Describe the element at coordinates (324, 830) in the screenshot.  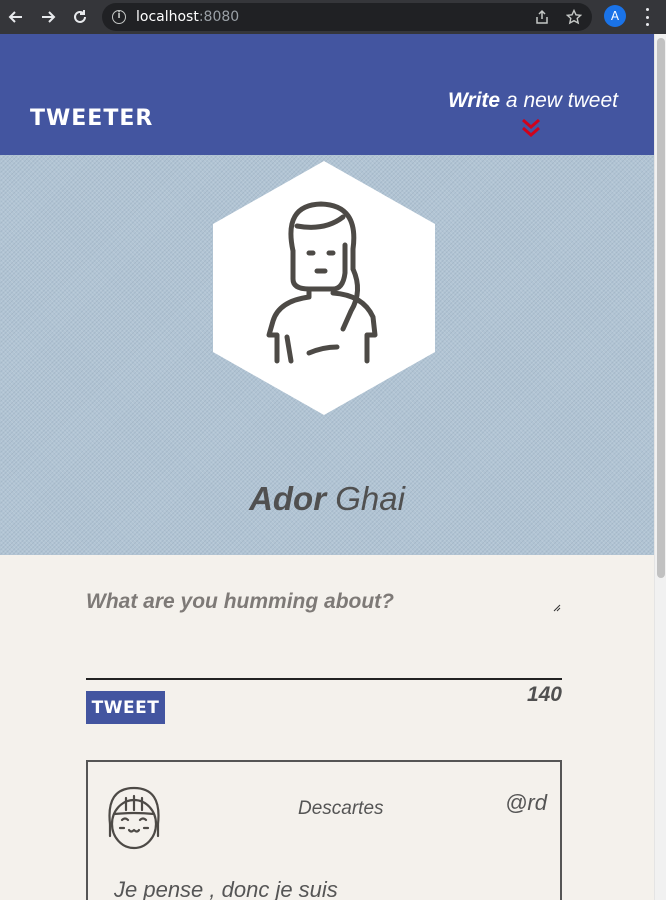
I see `tweet-card: Descartes @rd Je pense , donc je suis` at that location.